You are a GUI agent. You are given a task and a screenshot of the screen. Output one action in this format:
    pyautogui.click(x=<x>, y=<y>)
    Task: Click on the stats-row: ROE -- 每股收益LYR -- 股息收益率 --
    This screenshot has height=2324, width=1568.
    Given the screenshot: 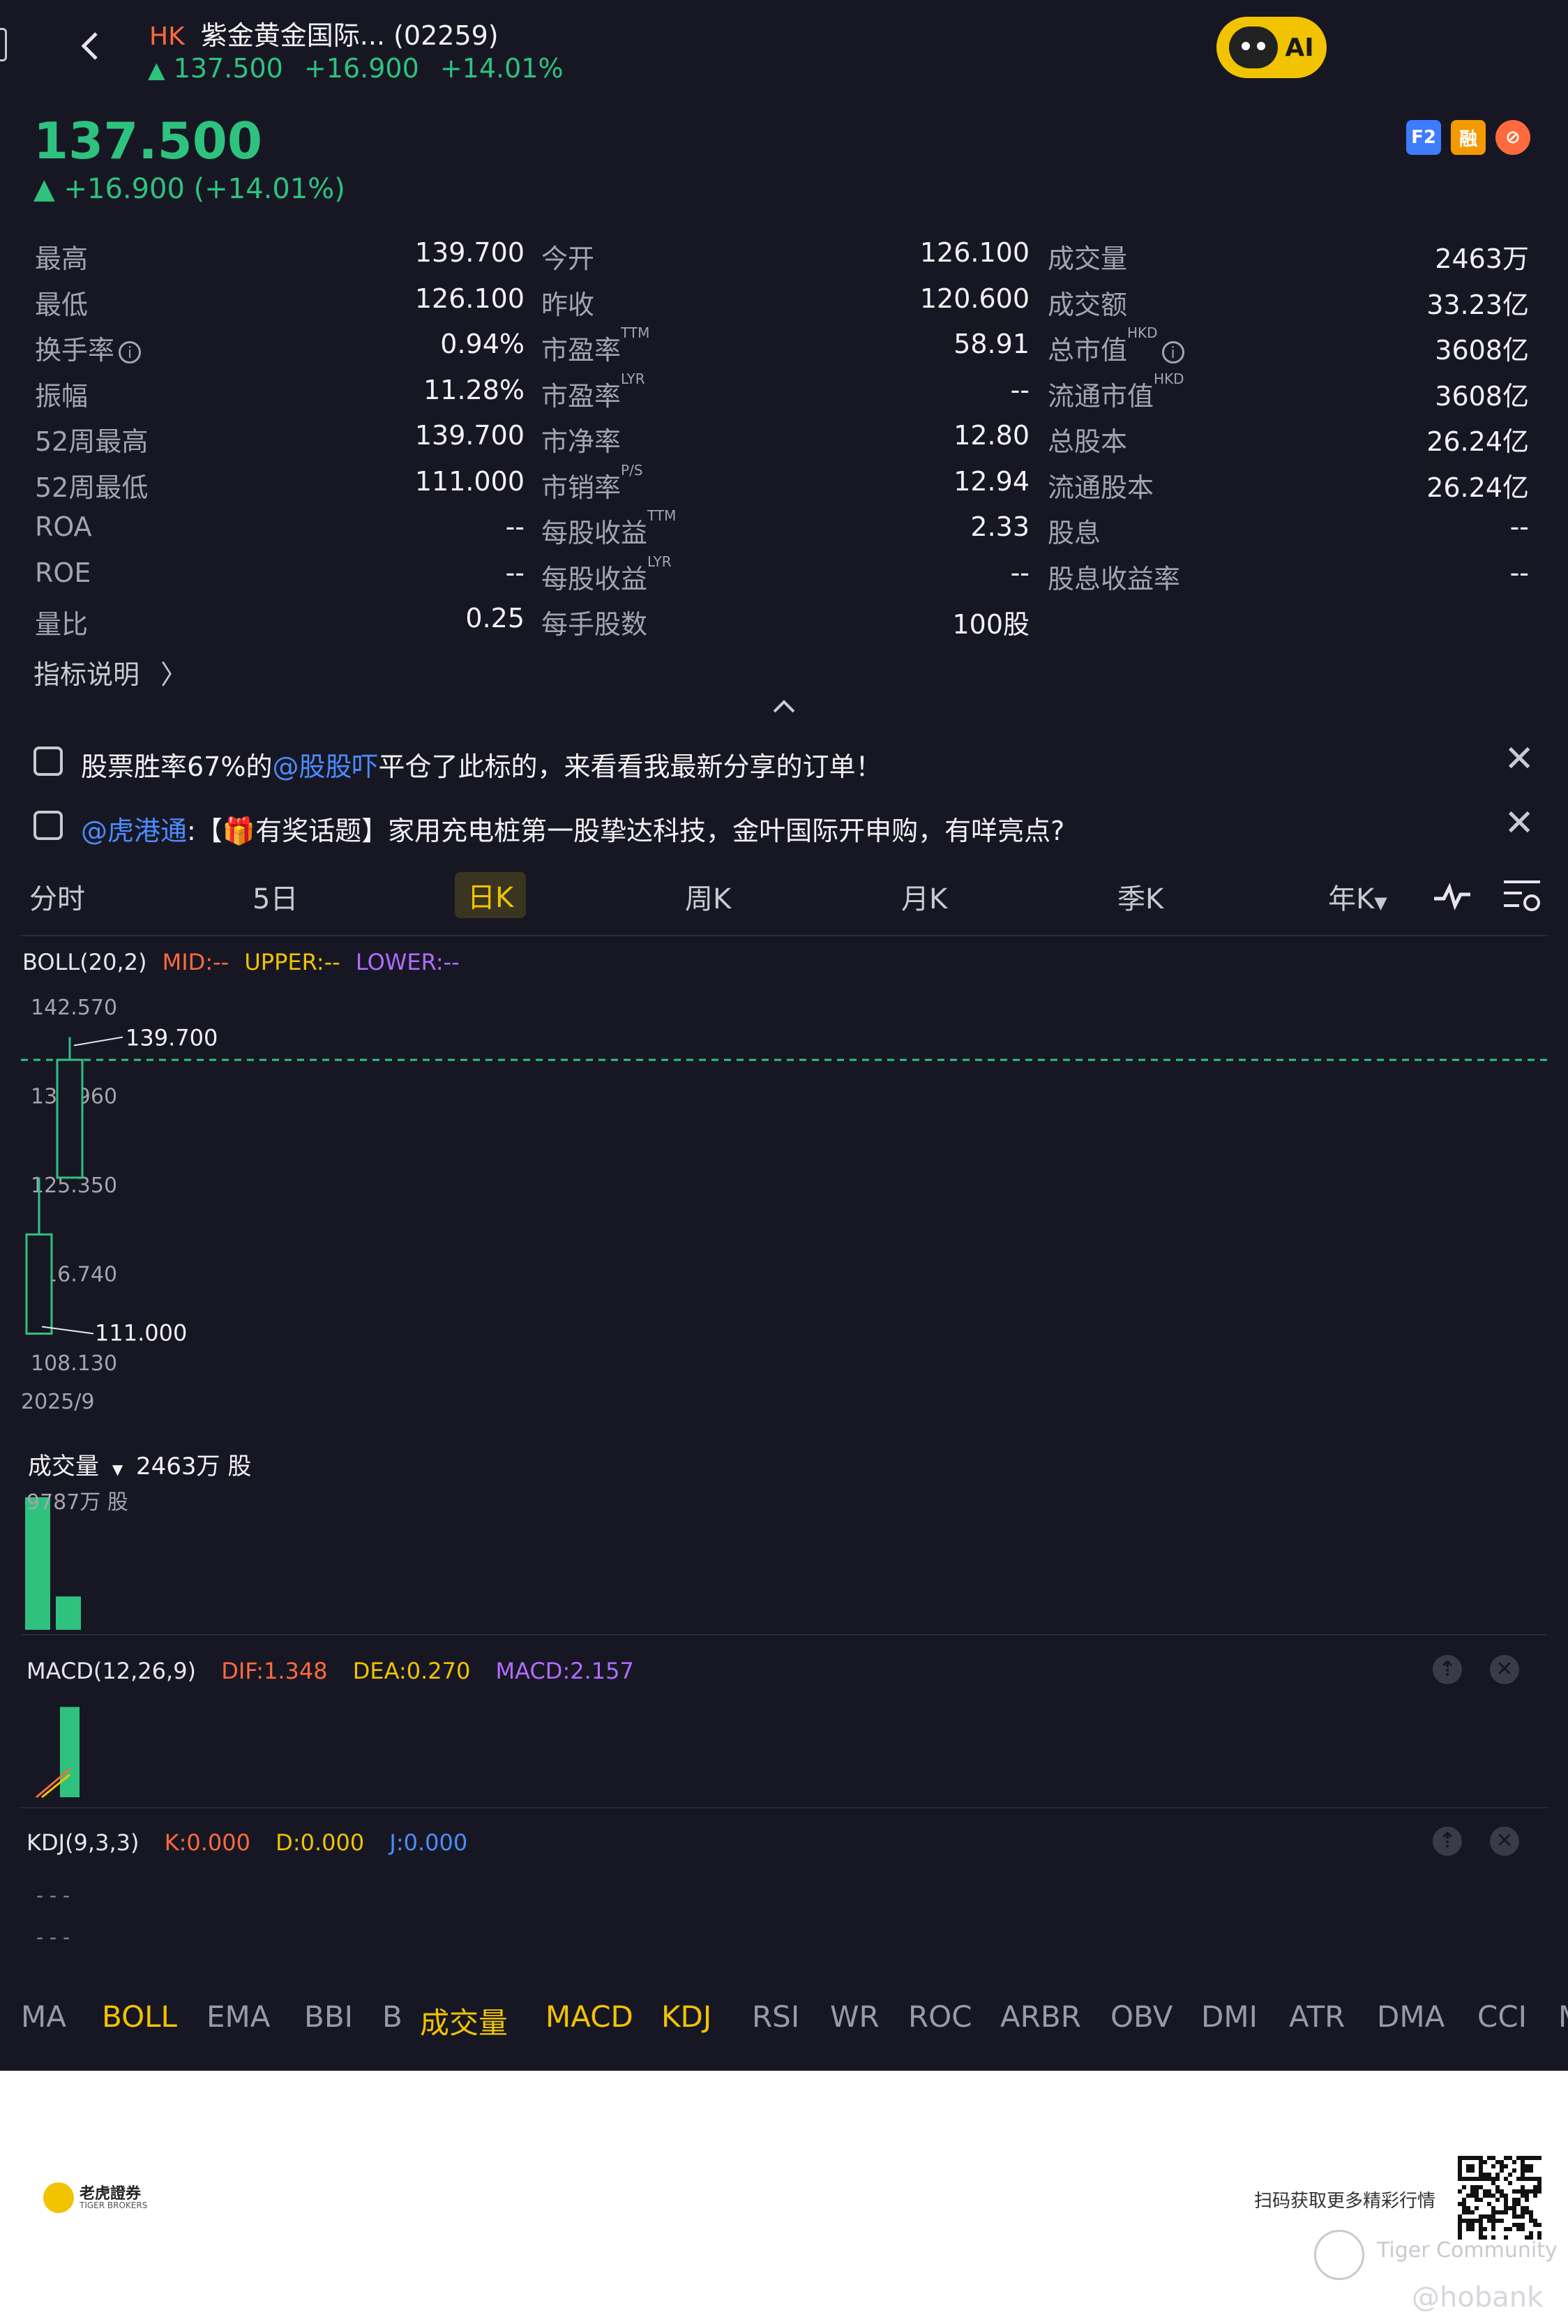 What is the action you would take?
    pyautogui.click(x=784, y=578)
    